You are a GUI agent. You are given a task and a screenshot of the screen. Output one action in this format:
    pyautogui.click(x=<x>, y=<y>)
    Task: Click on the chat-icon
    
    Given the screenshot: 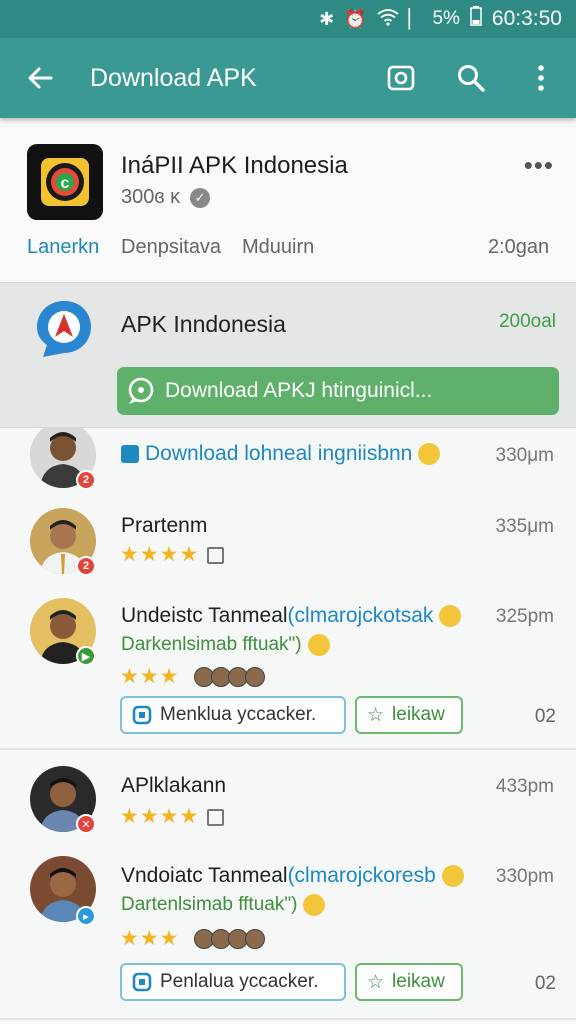 What is the action you would take?
    pyautogui.click(x=141, y=390)
    